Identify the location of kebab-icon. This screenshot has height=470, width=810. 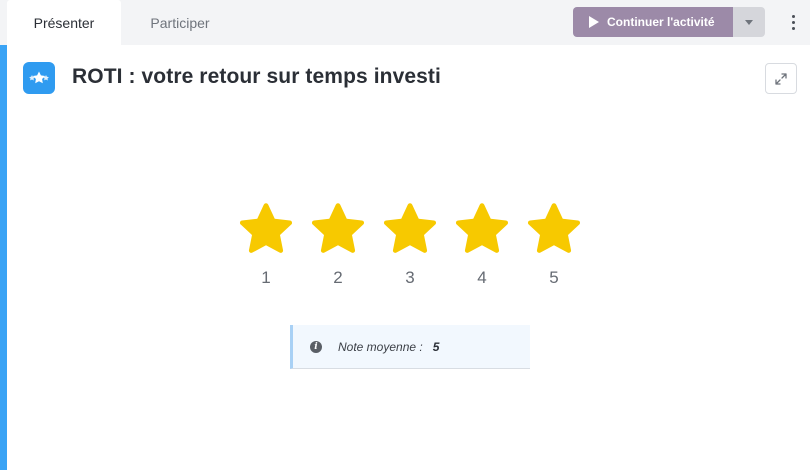
(793, 16).